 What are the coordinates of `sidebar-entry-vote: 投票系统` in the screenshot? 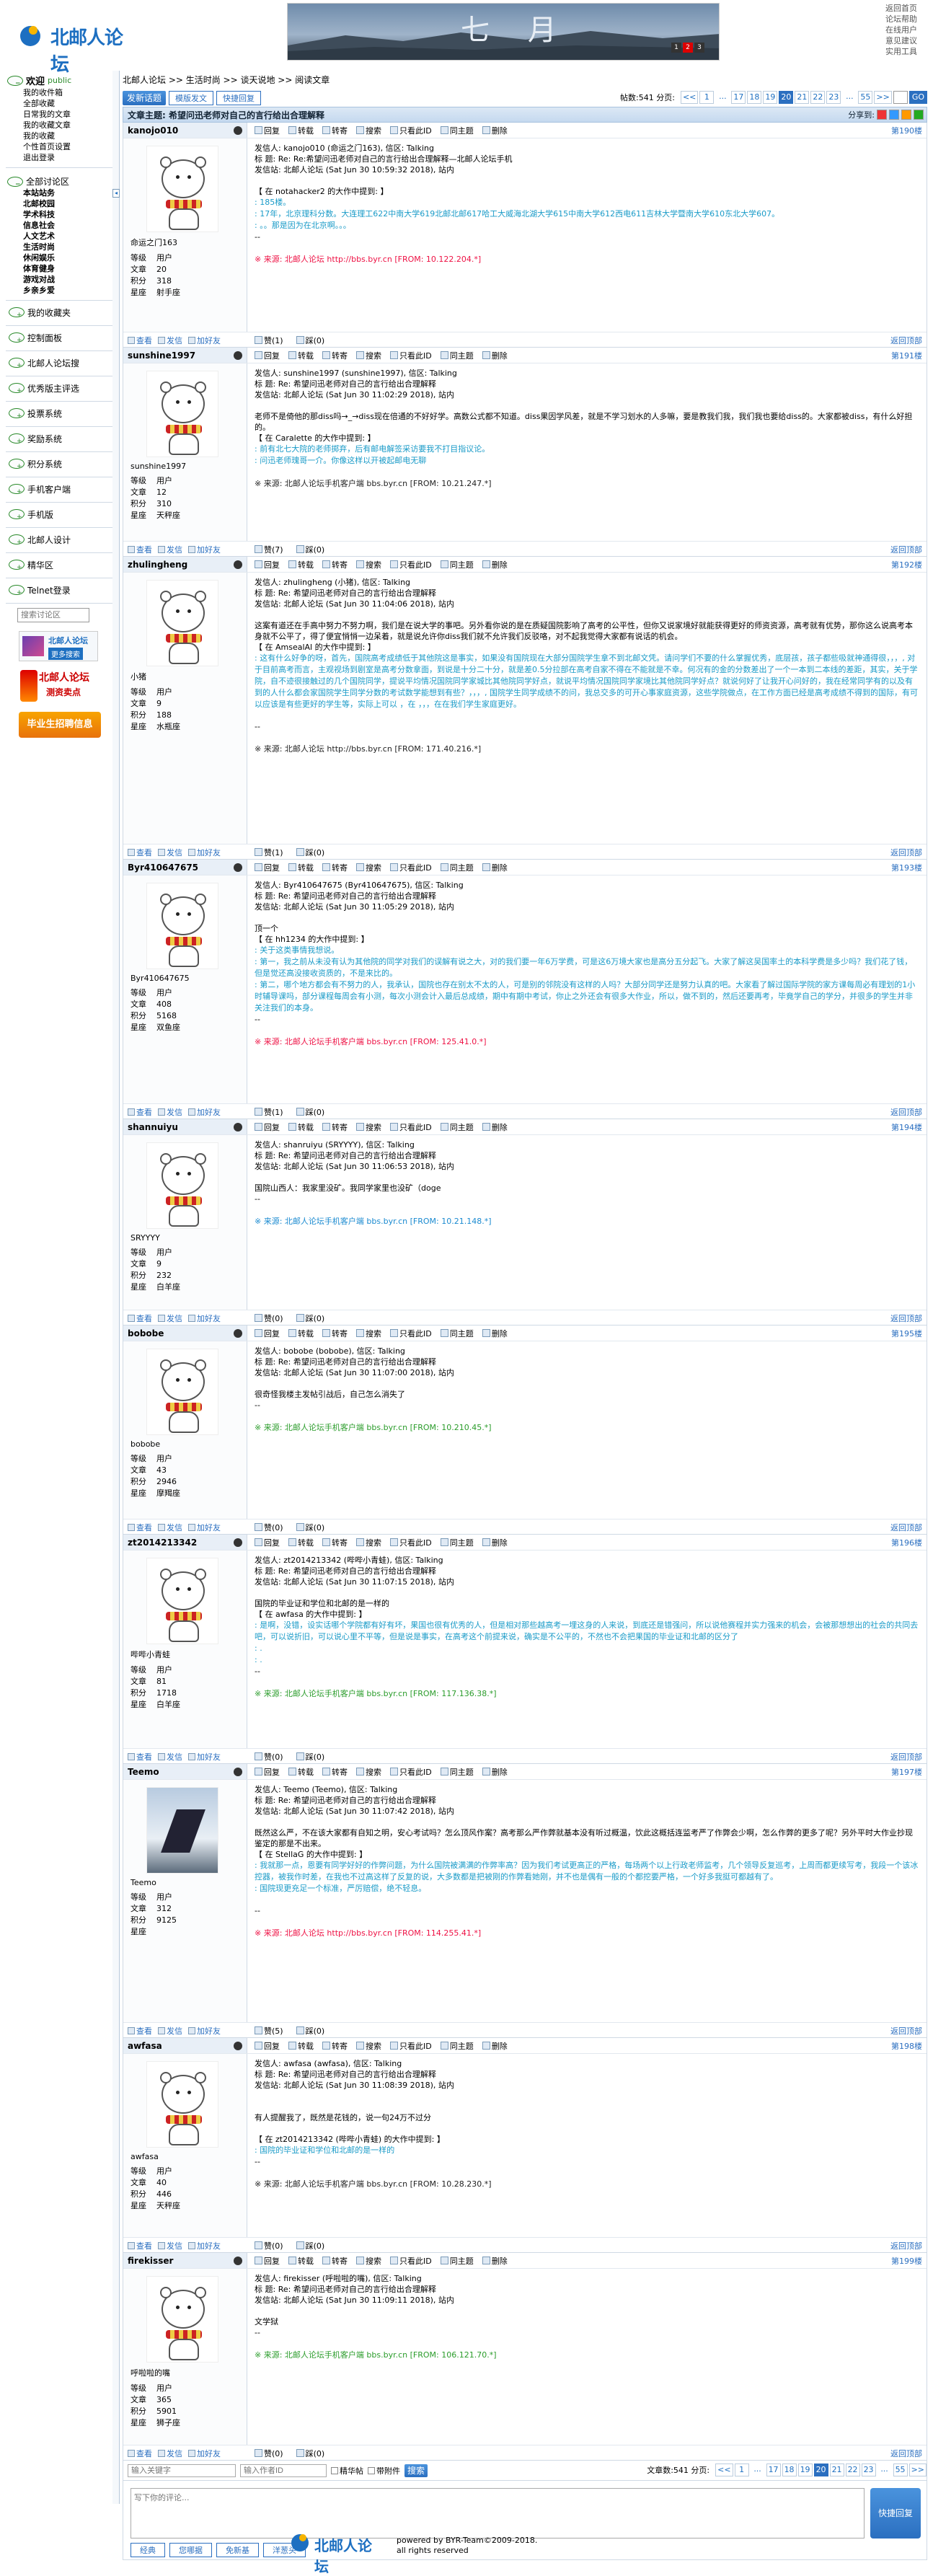 It's located at (44, 413).